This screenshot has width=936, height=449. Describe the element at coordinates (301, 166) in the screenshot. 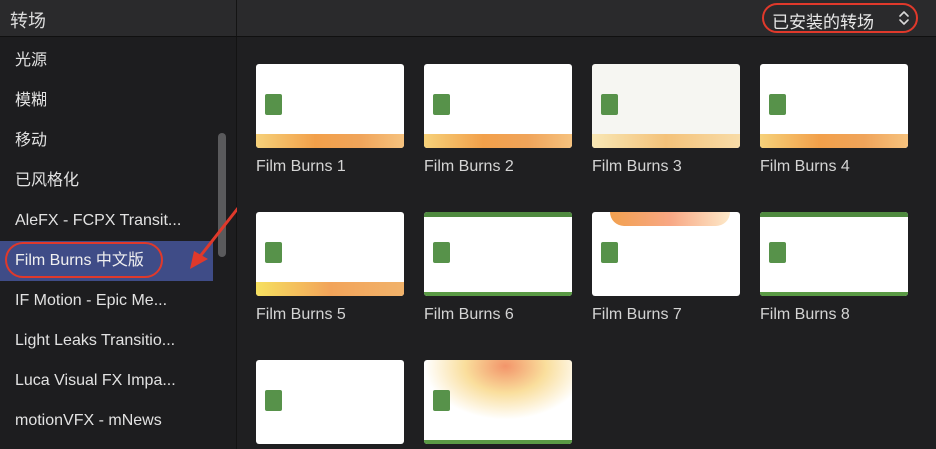

I see `transition-label: Film Burns 1` at that location.